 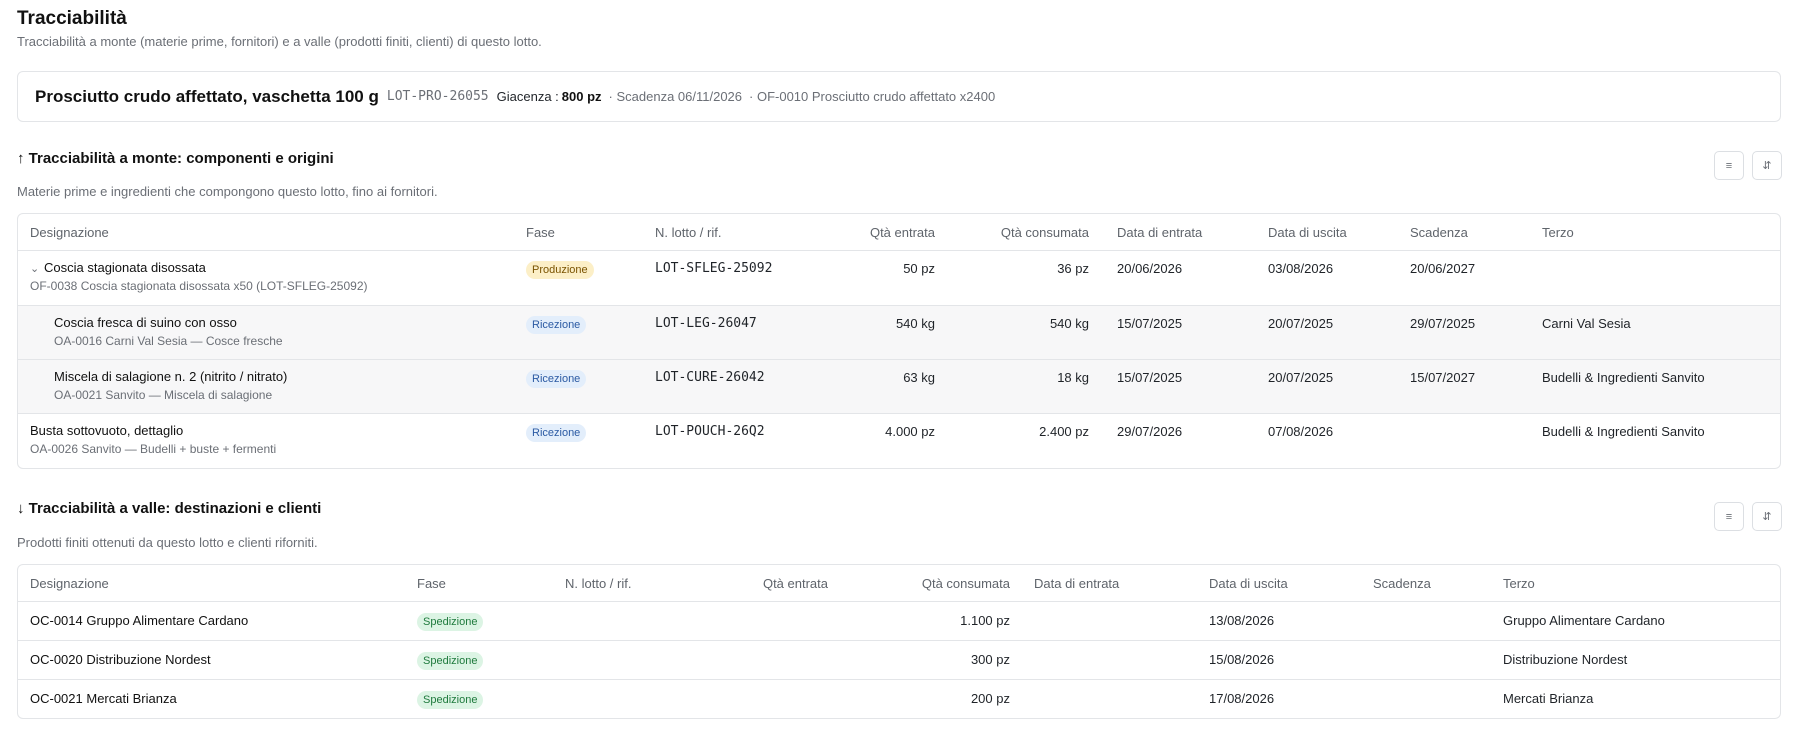 I want to click on row-name: OC-0020 Distribuzione Nordest, so click(x=120, y=659).